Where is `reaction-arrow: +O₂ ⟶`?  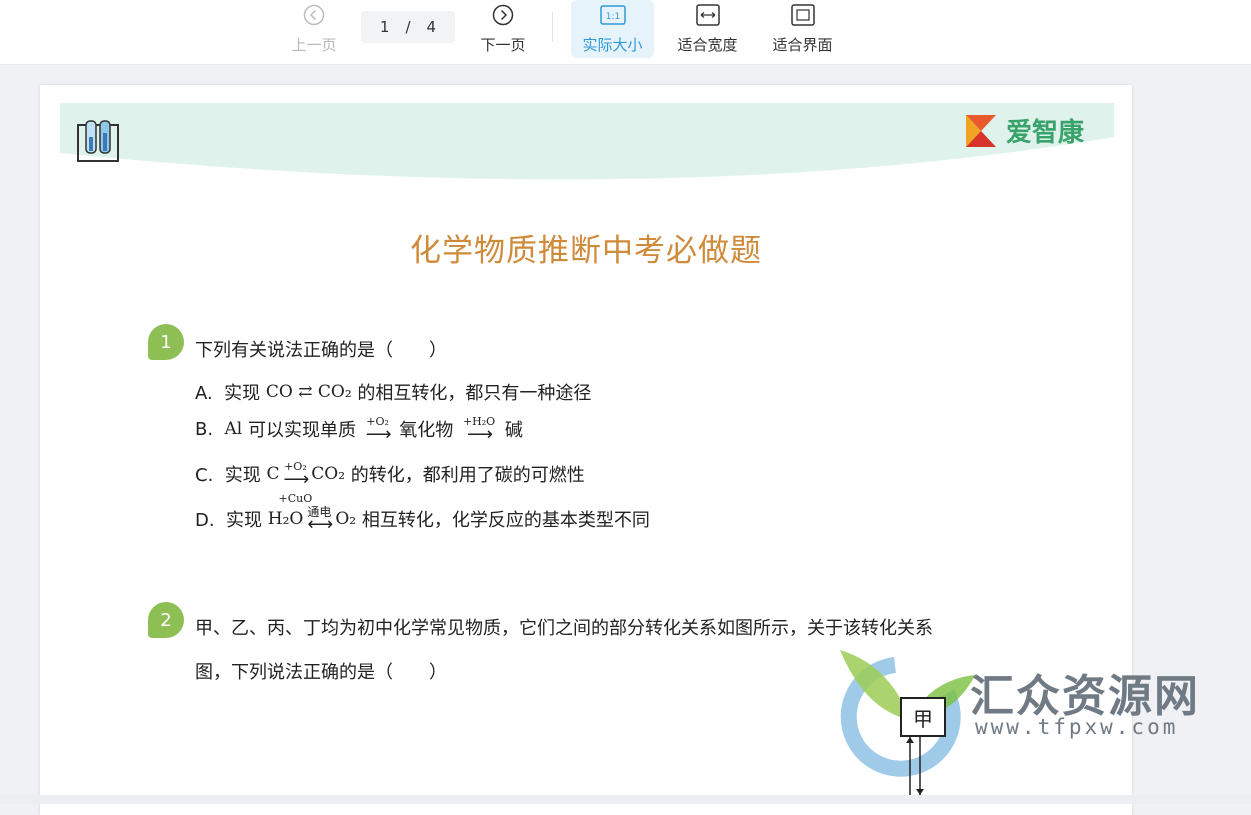
reaction-arrow: +O₂ ⟶ is located at coordinates (378, 430).